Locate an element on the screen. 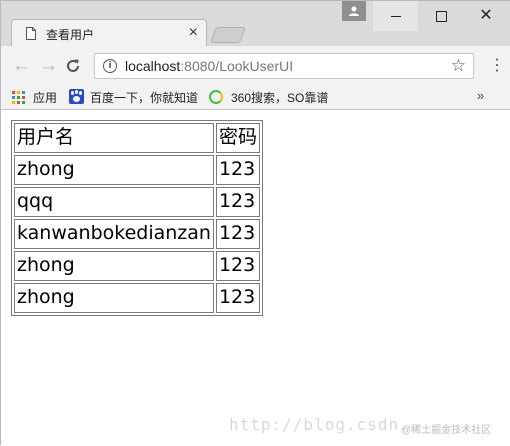 This screenshot has width=510, height=446. watermark: http://blog.csdn. is located at coordinates (319, 424).